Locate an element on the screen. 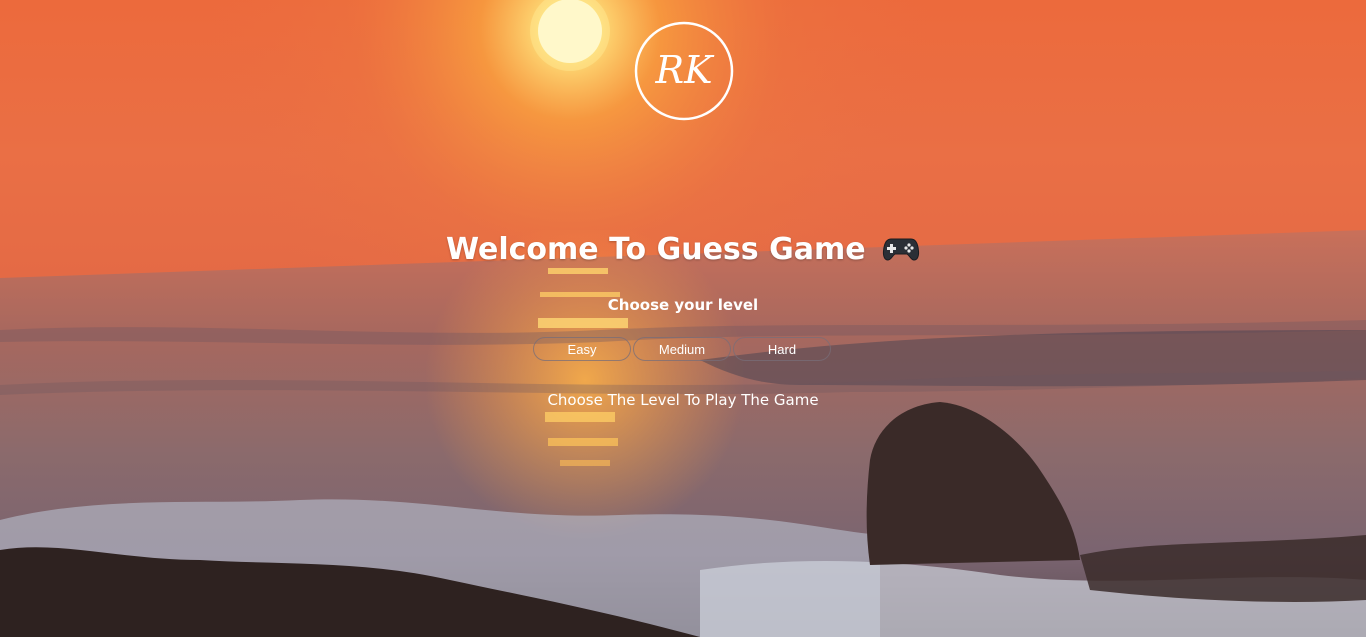 This screenshot has height=637, width=1366. status-message: Choose The Level To Play The Game is located at coordinates (683, 400).